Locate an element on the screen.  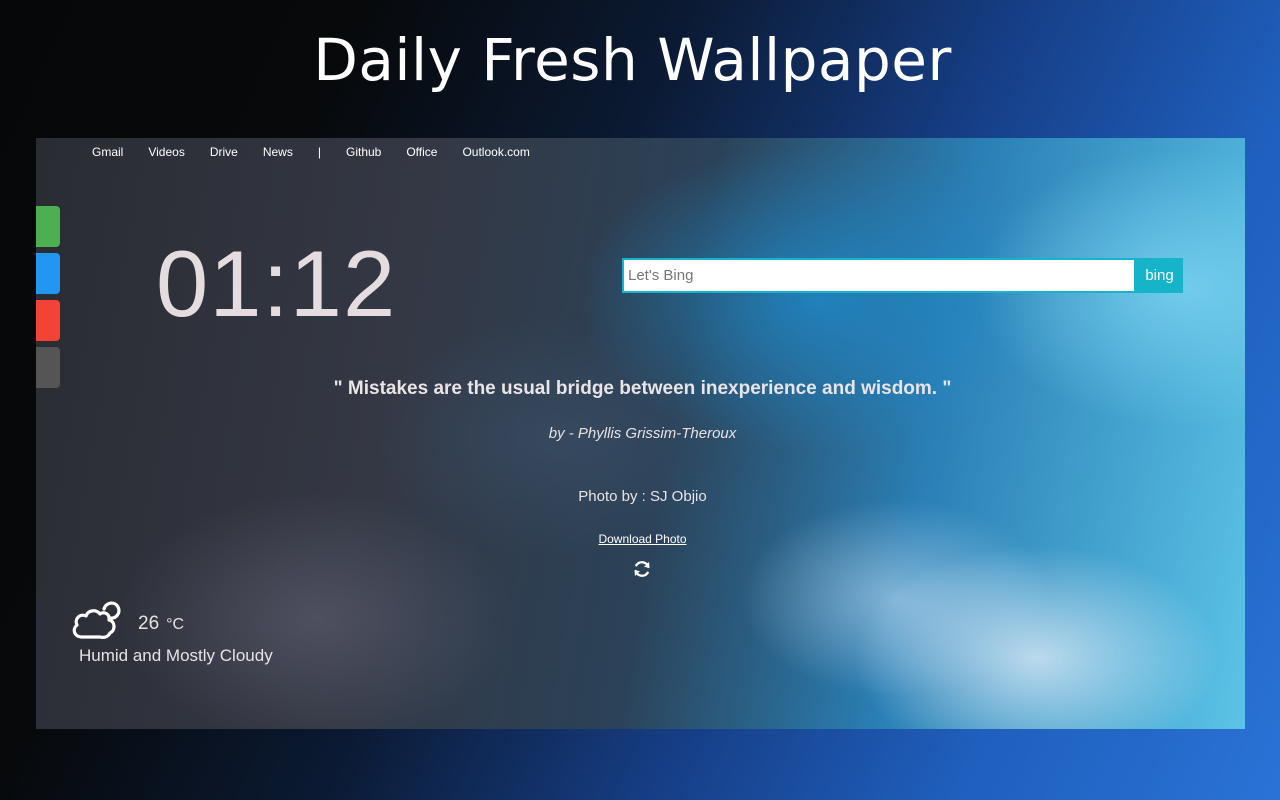
side-tab-red is located at coordinates (48, 320).